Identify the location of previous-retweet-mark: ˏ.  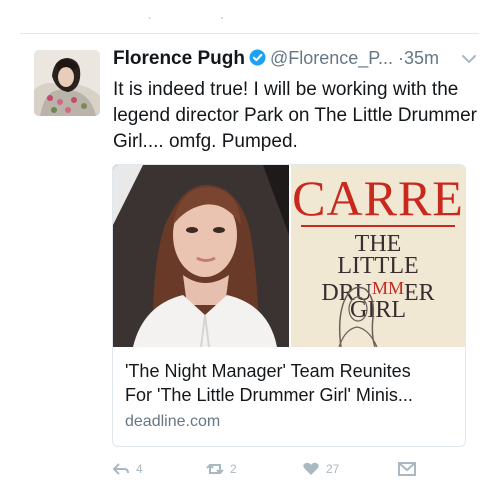
(222, 14).